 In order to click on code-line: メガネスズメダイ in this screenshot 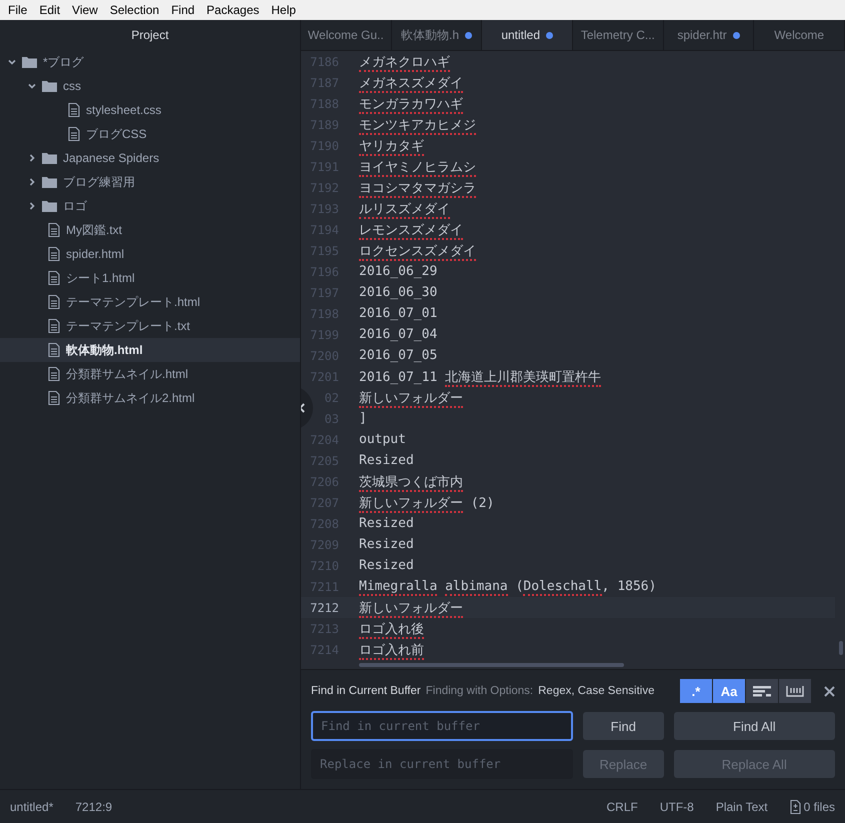, I will do `click(411, 83)`.